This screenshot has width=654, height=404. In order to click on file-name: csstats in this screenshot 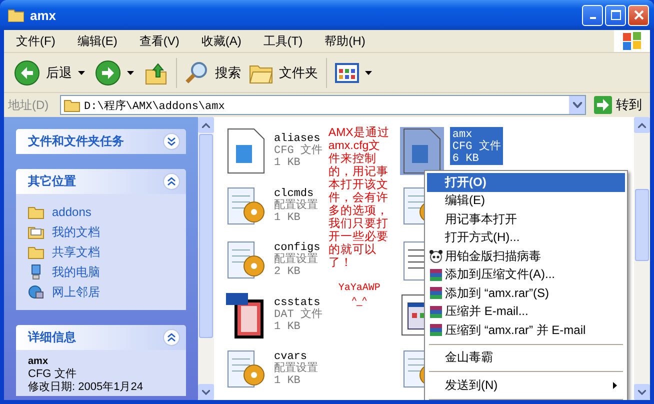, I will do `click(297, 302)`.